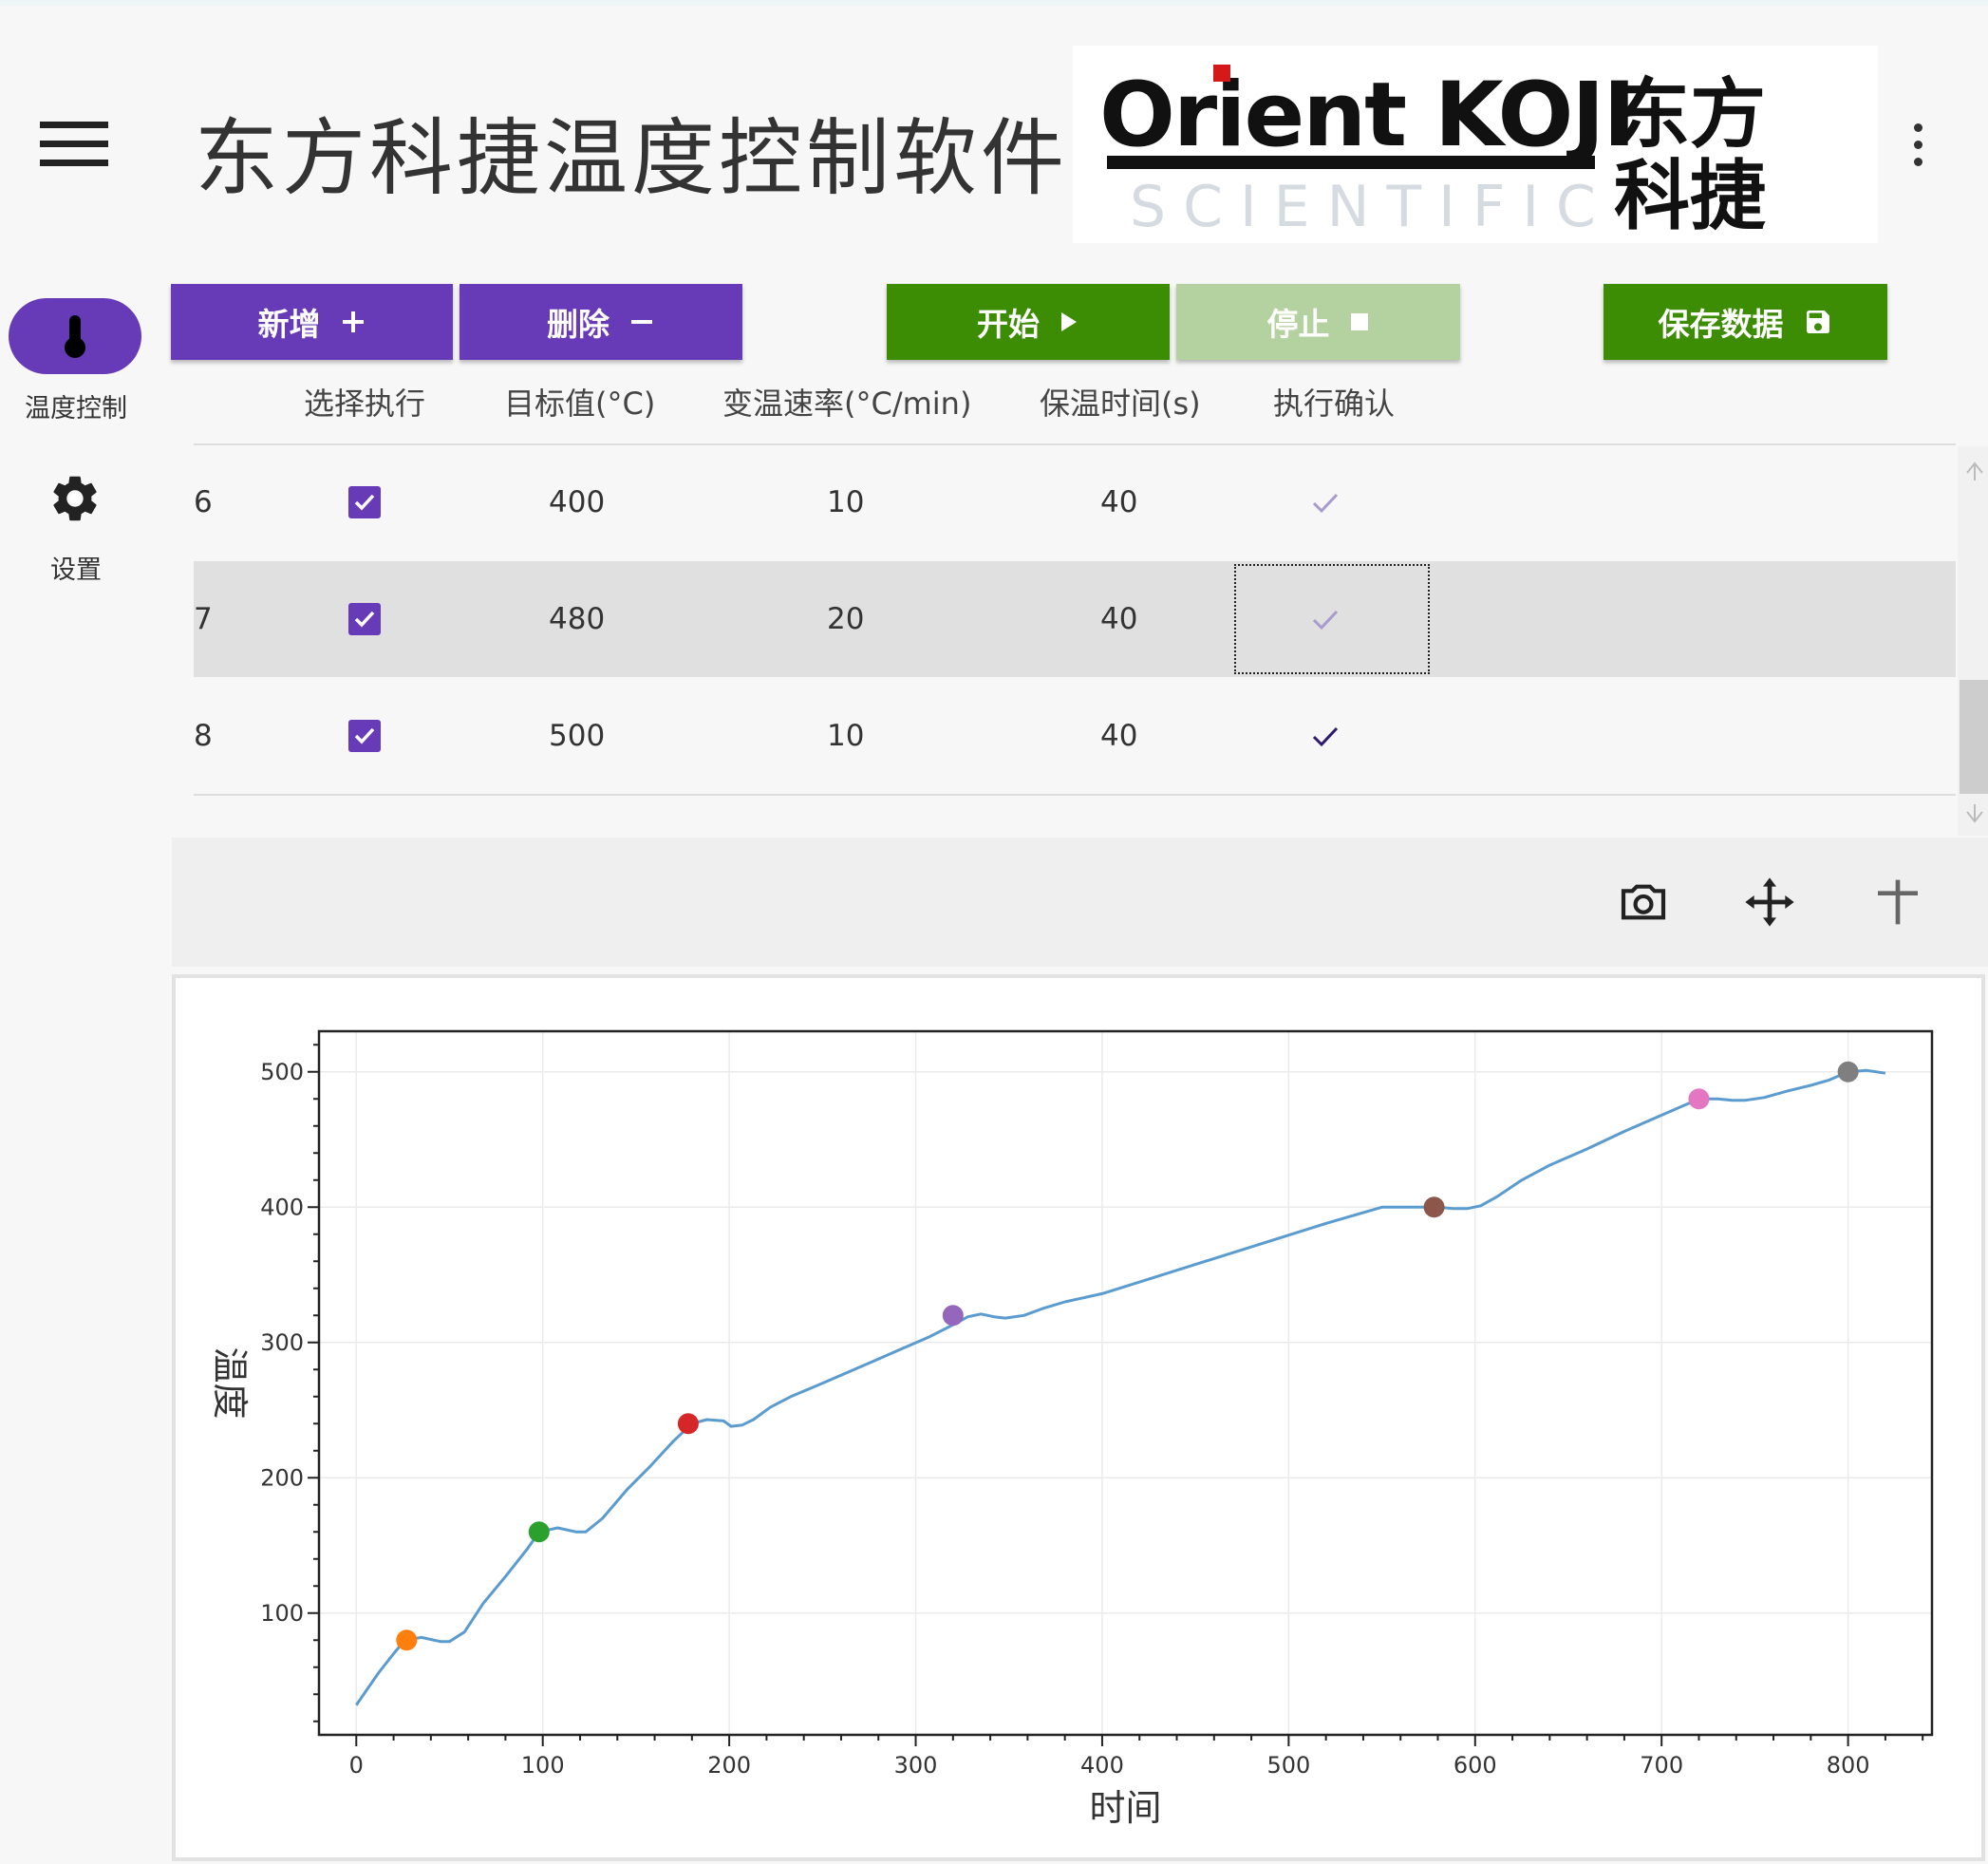 This screenshot has height=1864, width=1988. What do you see at coordinates (1334, 402) in the screenshot?
I see `column-header-confirm: 执行确认` at bounding box center [1334, 402].